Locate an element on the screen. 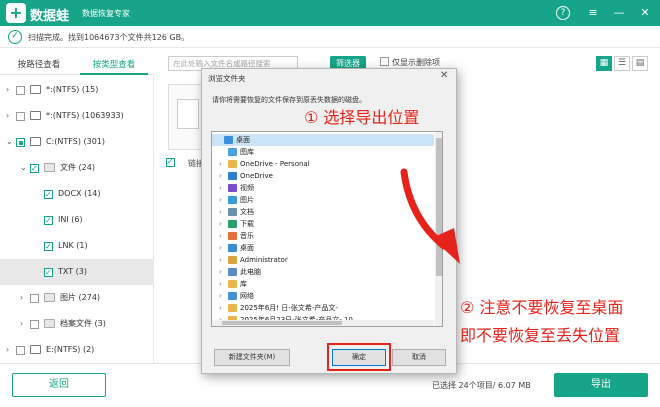 The height and width of the screenshot is (407, 660). tree-item: INI (6) is located at coordinates (77, 220).